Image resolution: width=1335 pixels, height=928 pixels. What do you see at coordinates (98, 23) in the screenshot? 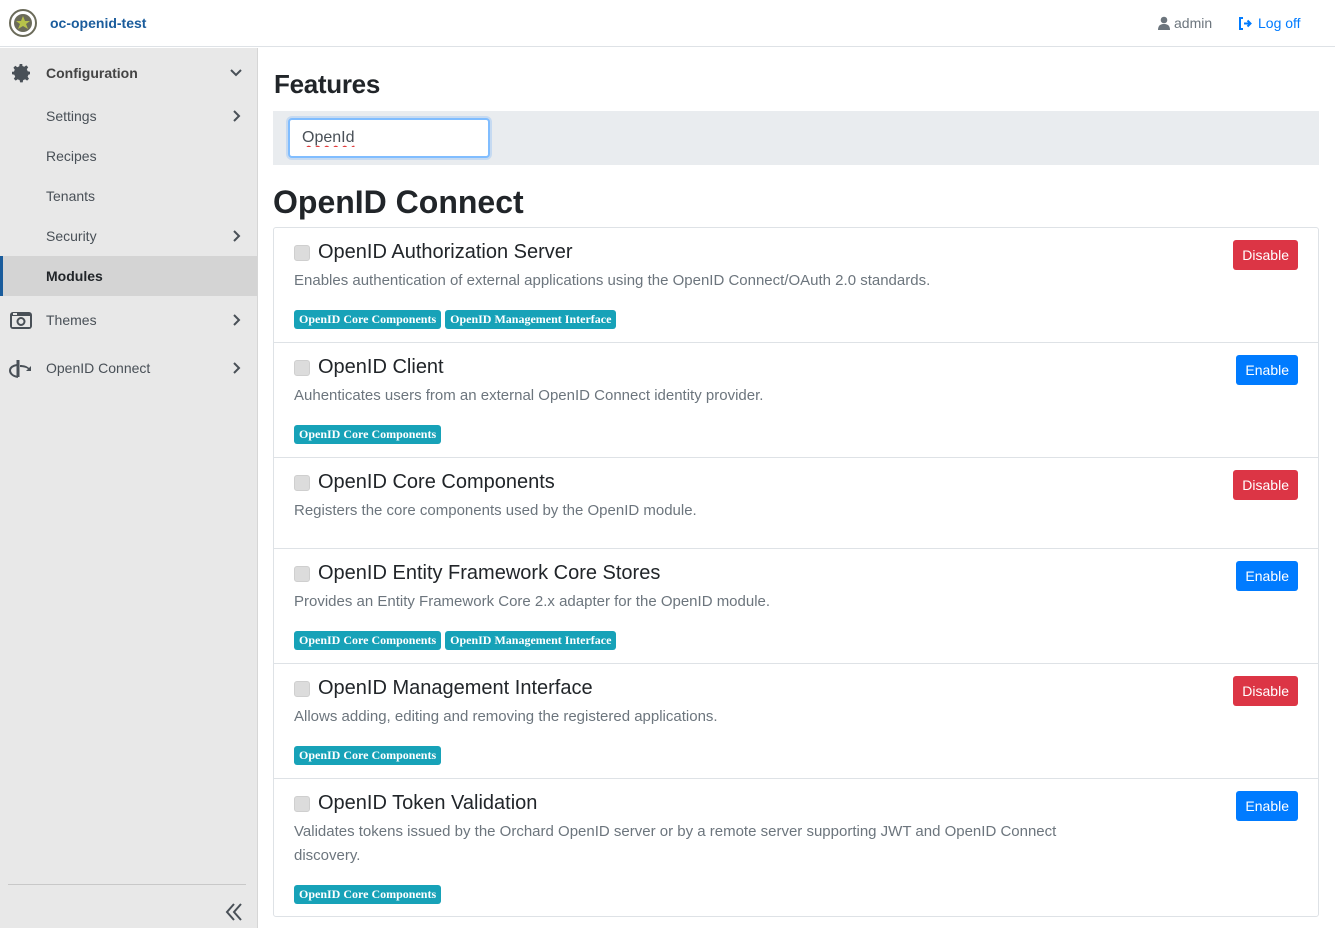
I see `brand-name: oc-openid-test` at bounding box center [98, 23].